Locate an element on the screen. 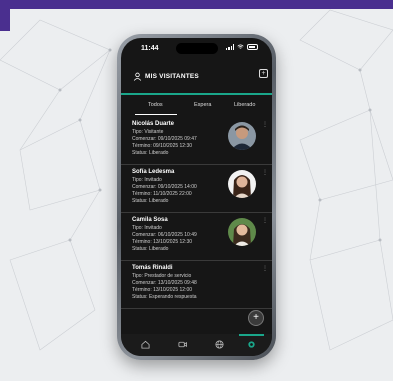 The image size is (393, 381). visitor-name: Sofía Ledesma is located at coordinates (153, 172).